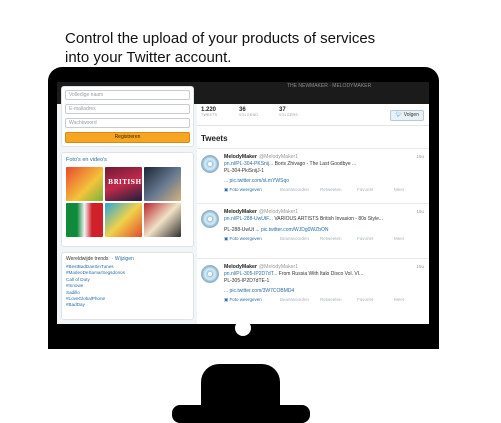 This screenshot has width=501, height=423. Describe the element at coordinates (329, 86) in the screenshot. I see `profile-handle: THE NEWMAKER · MELODYMAKER` at that location.